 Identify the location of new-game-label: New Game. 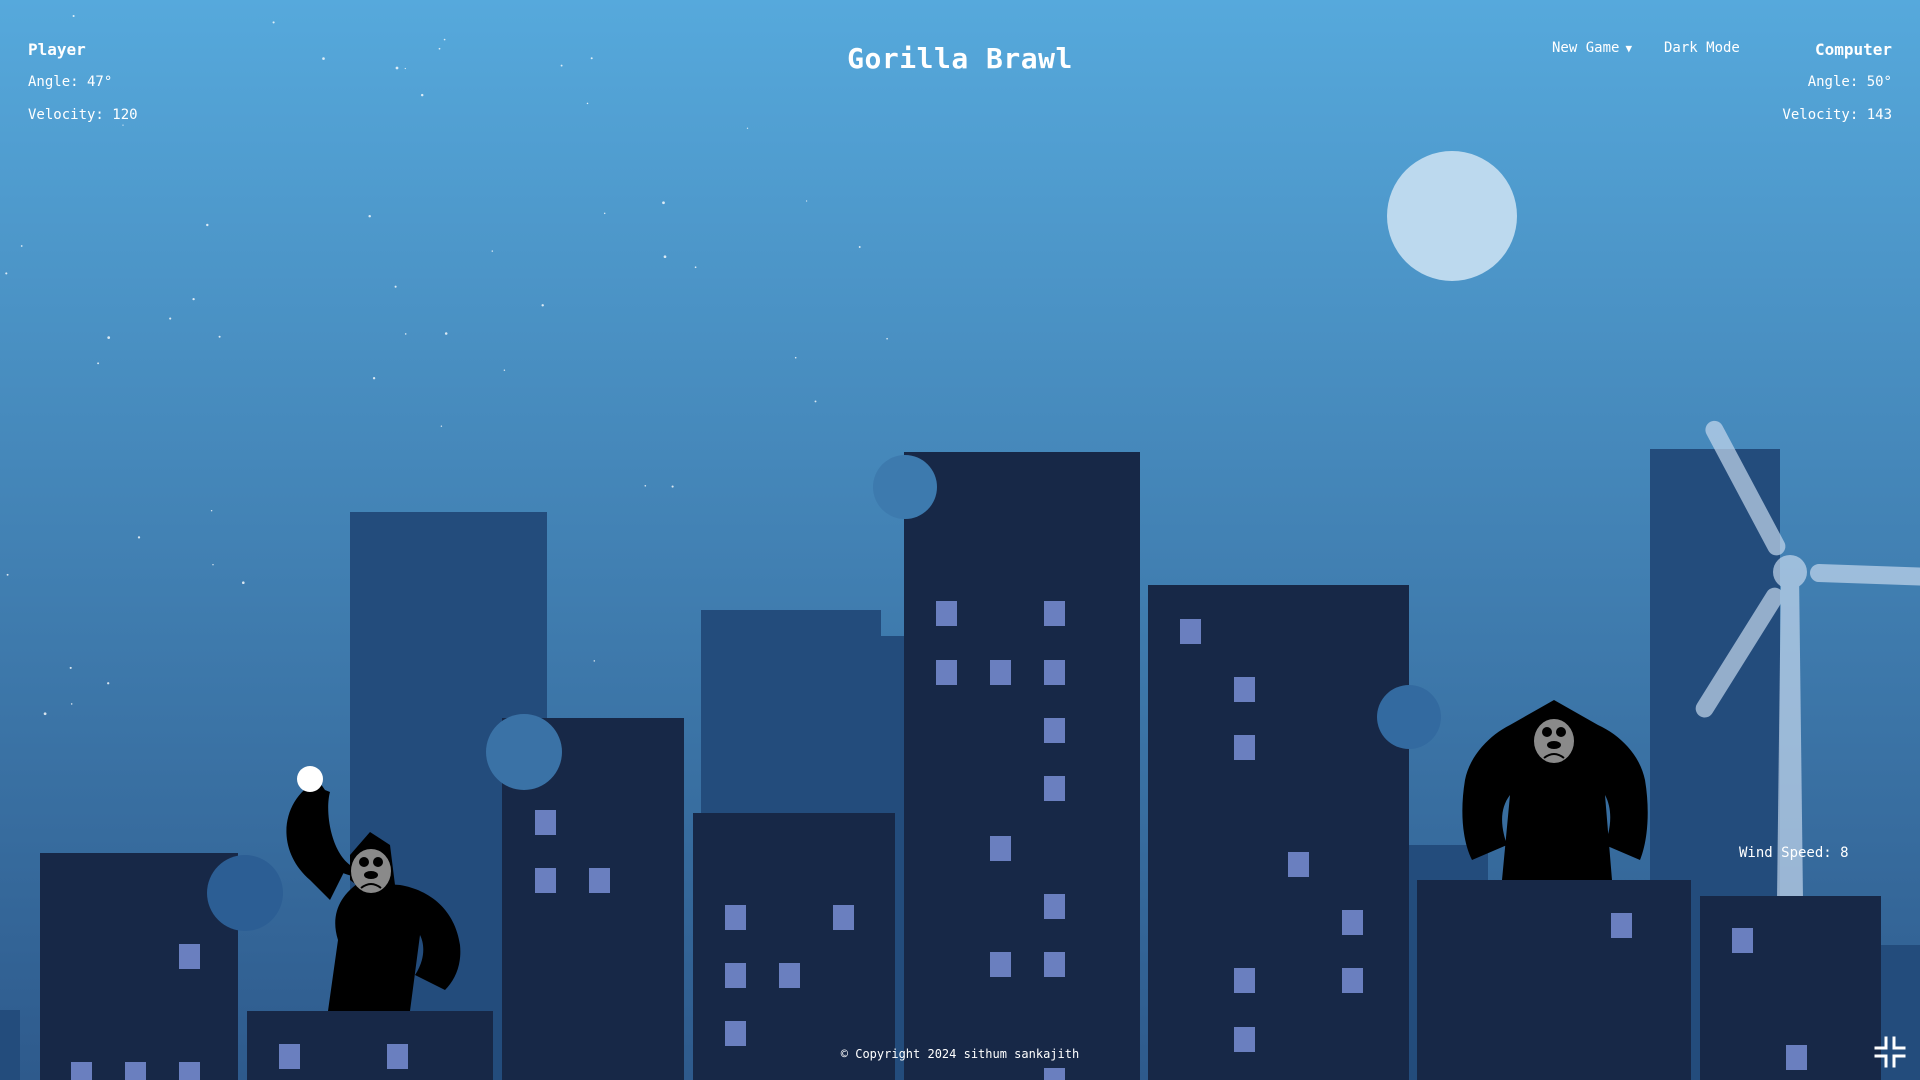
(1586, 48).